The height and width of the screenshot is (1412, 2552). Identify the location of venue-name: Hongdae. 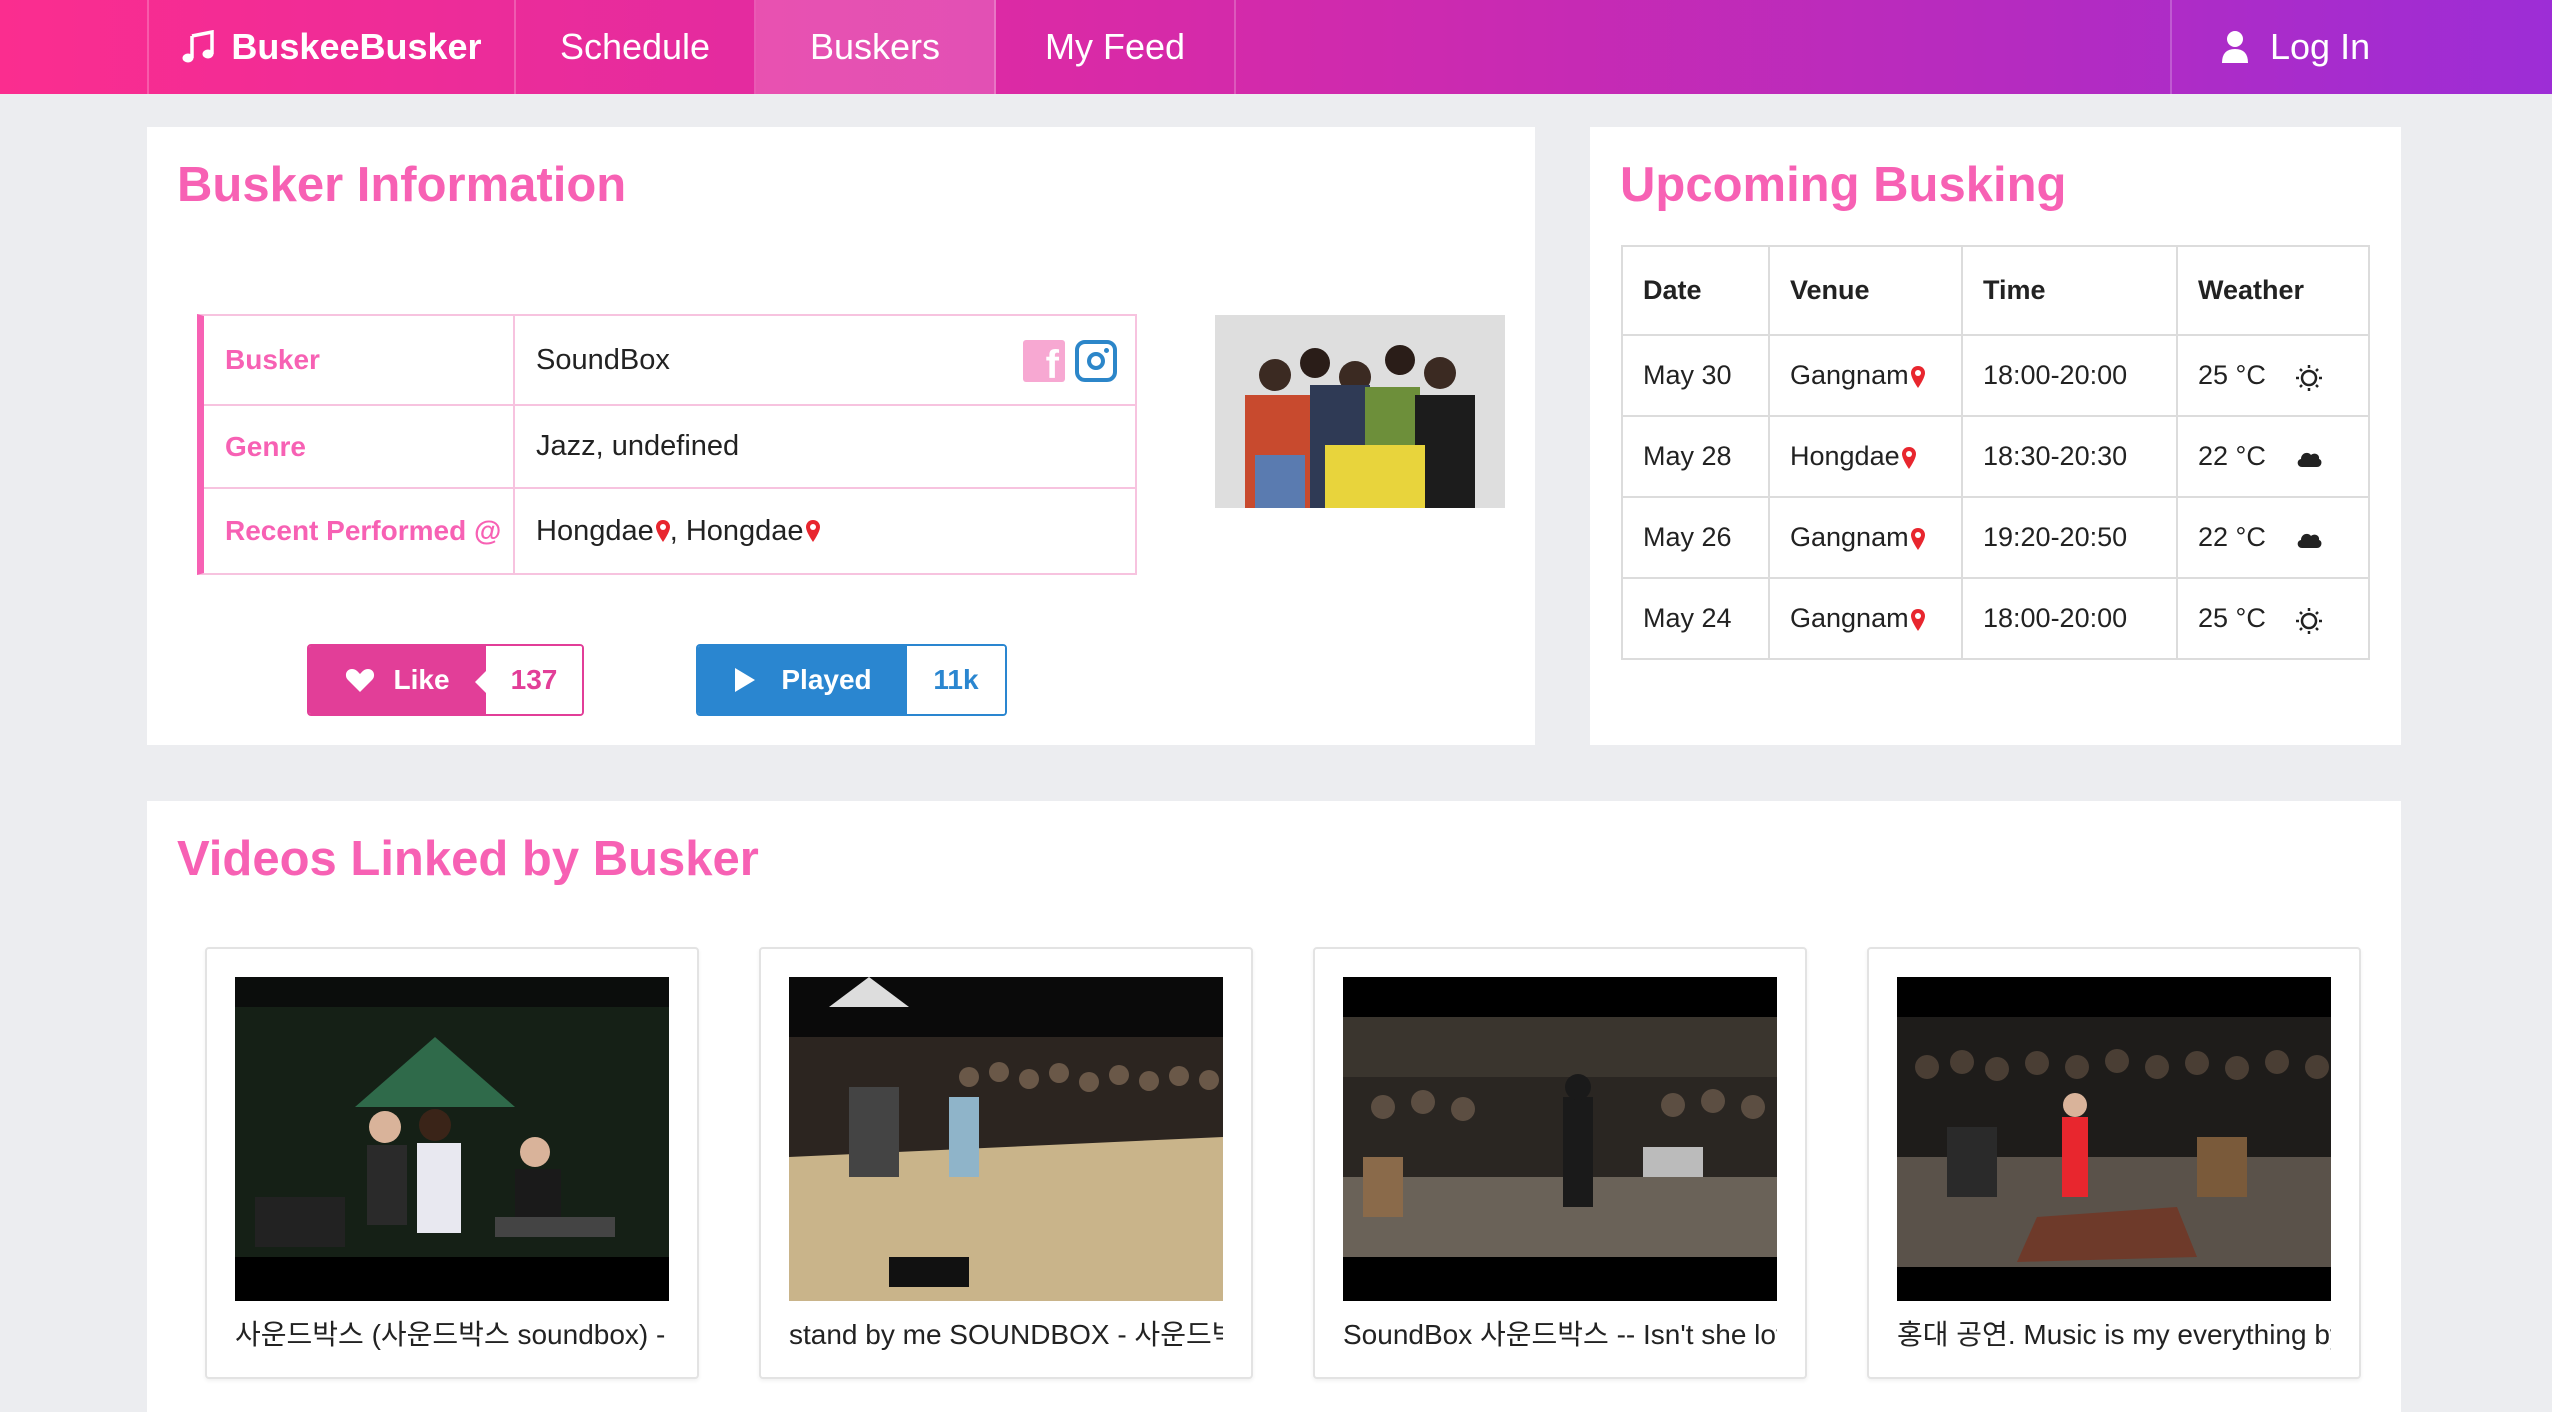
(1845, 456).